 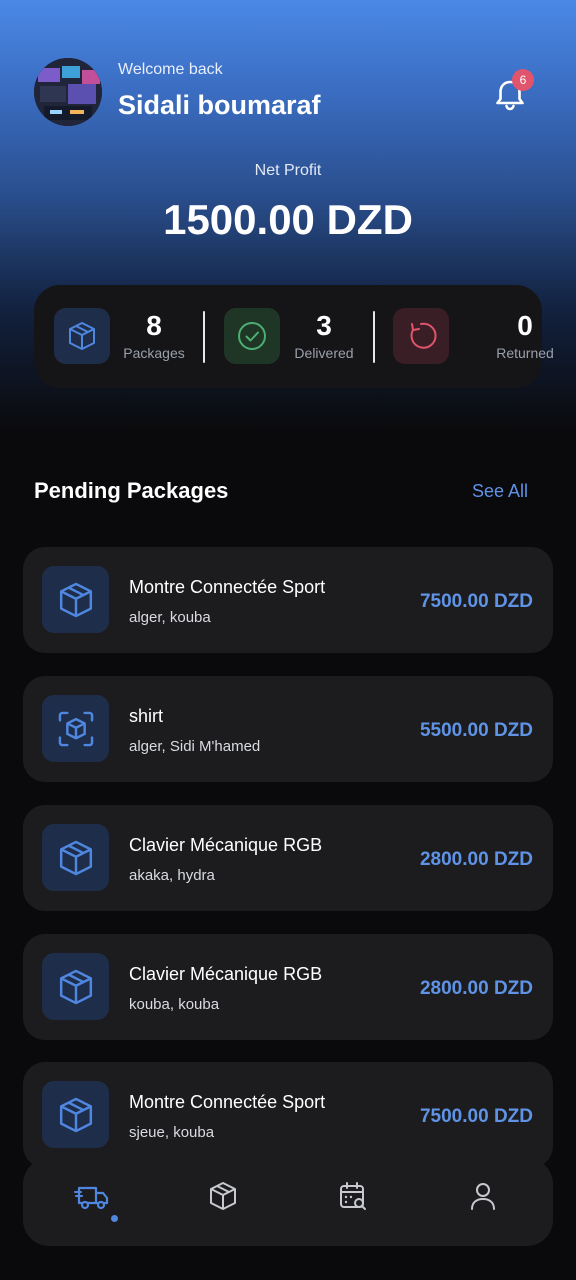 I want to click on stat-packages-label: Packages, so click(x=154, y=353).